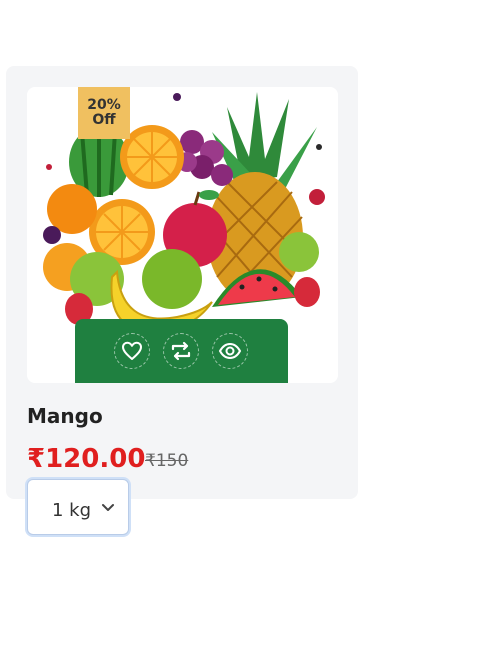 This screenshot has width=498, height=657. Describe the element at coordinates (104, 105) in the screenshot. I see `discount-percent: 20%` at that location.